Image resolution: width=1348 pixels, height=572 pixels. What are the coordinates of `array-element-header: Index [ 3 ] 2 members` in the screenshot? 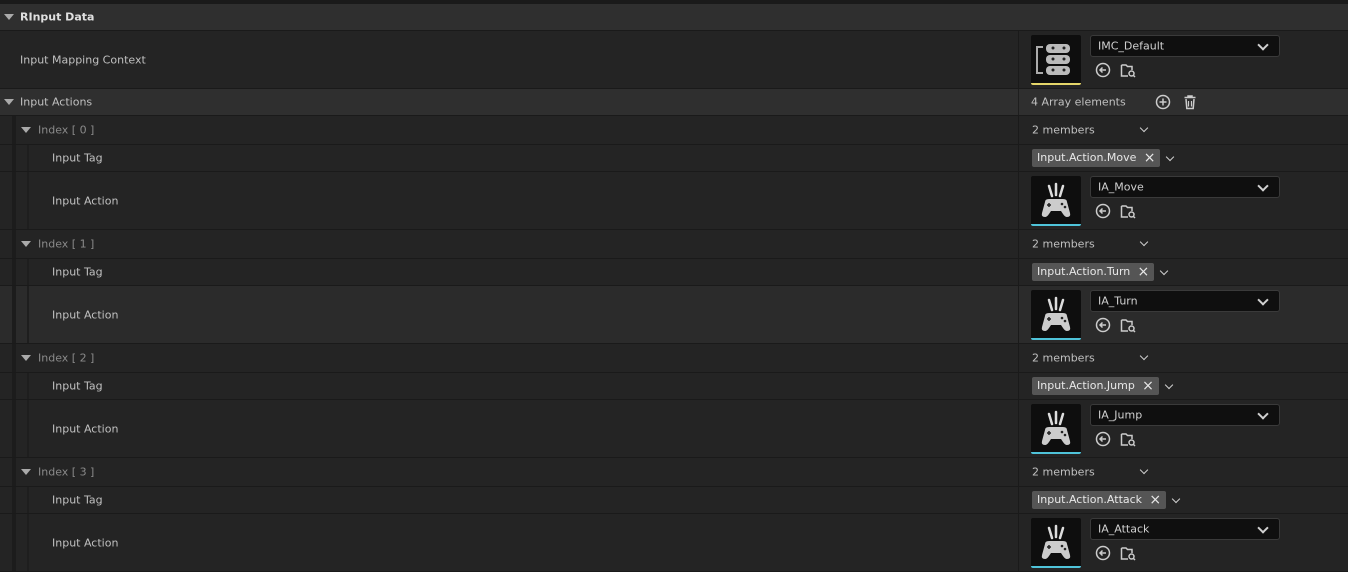 It's located at (674, 472).